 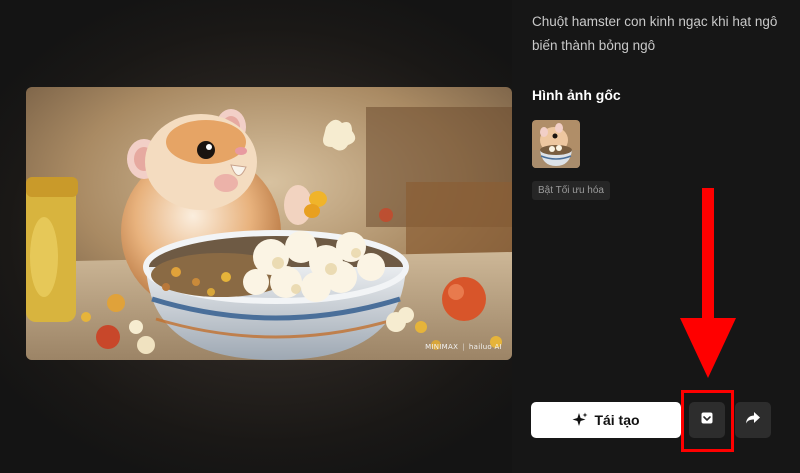 What do you see at coordinates (556, 144) in the screenshot?
I see `original-image-thumbnail` at bounding box center [556, 144].